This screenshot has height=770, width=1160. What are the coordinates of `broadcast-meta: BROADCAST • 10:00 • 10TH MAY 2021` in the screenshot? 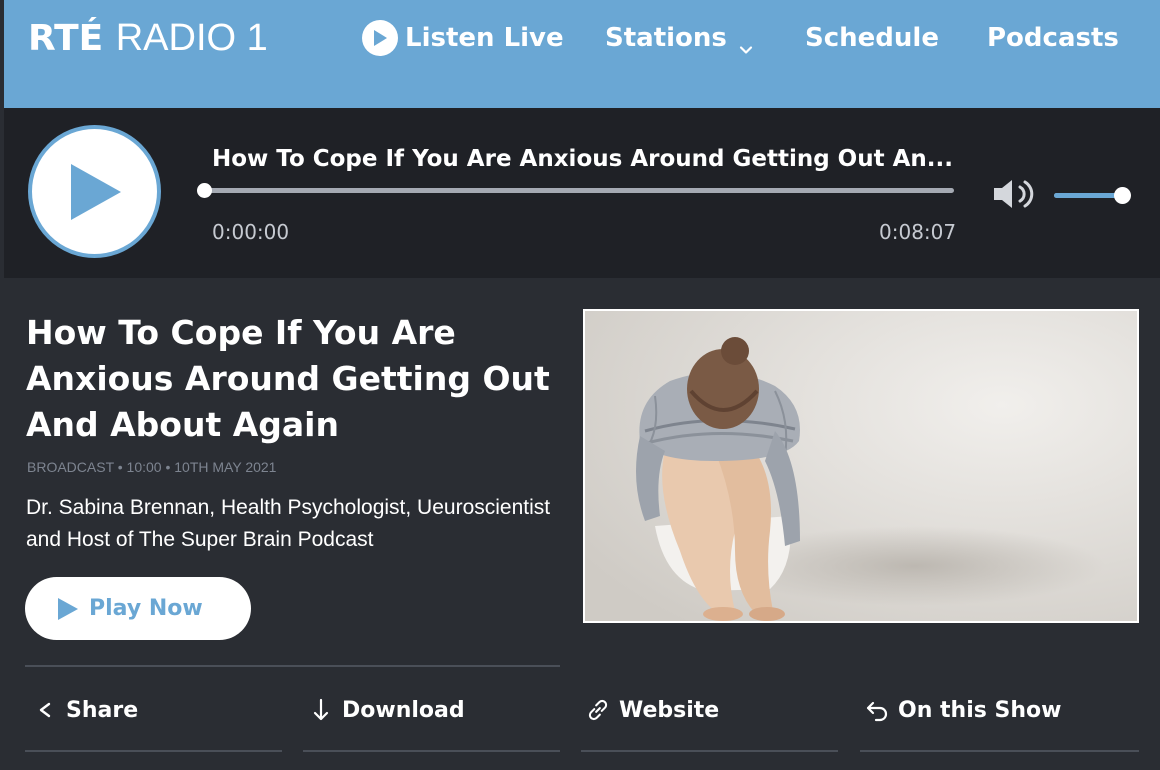 It's located at (152, 467).